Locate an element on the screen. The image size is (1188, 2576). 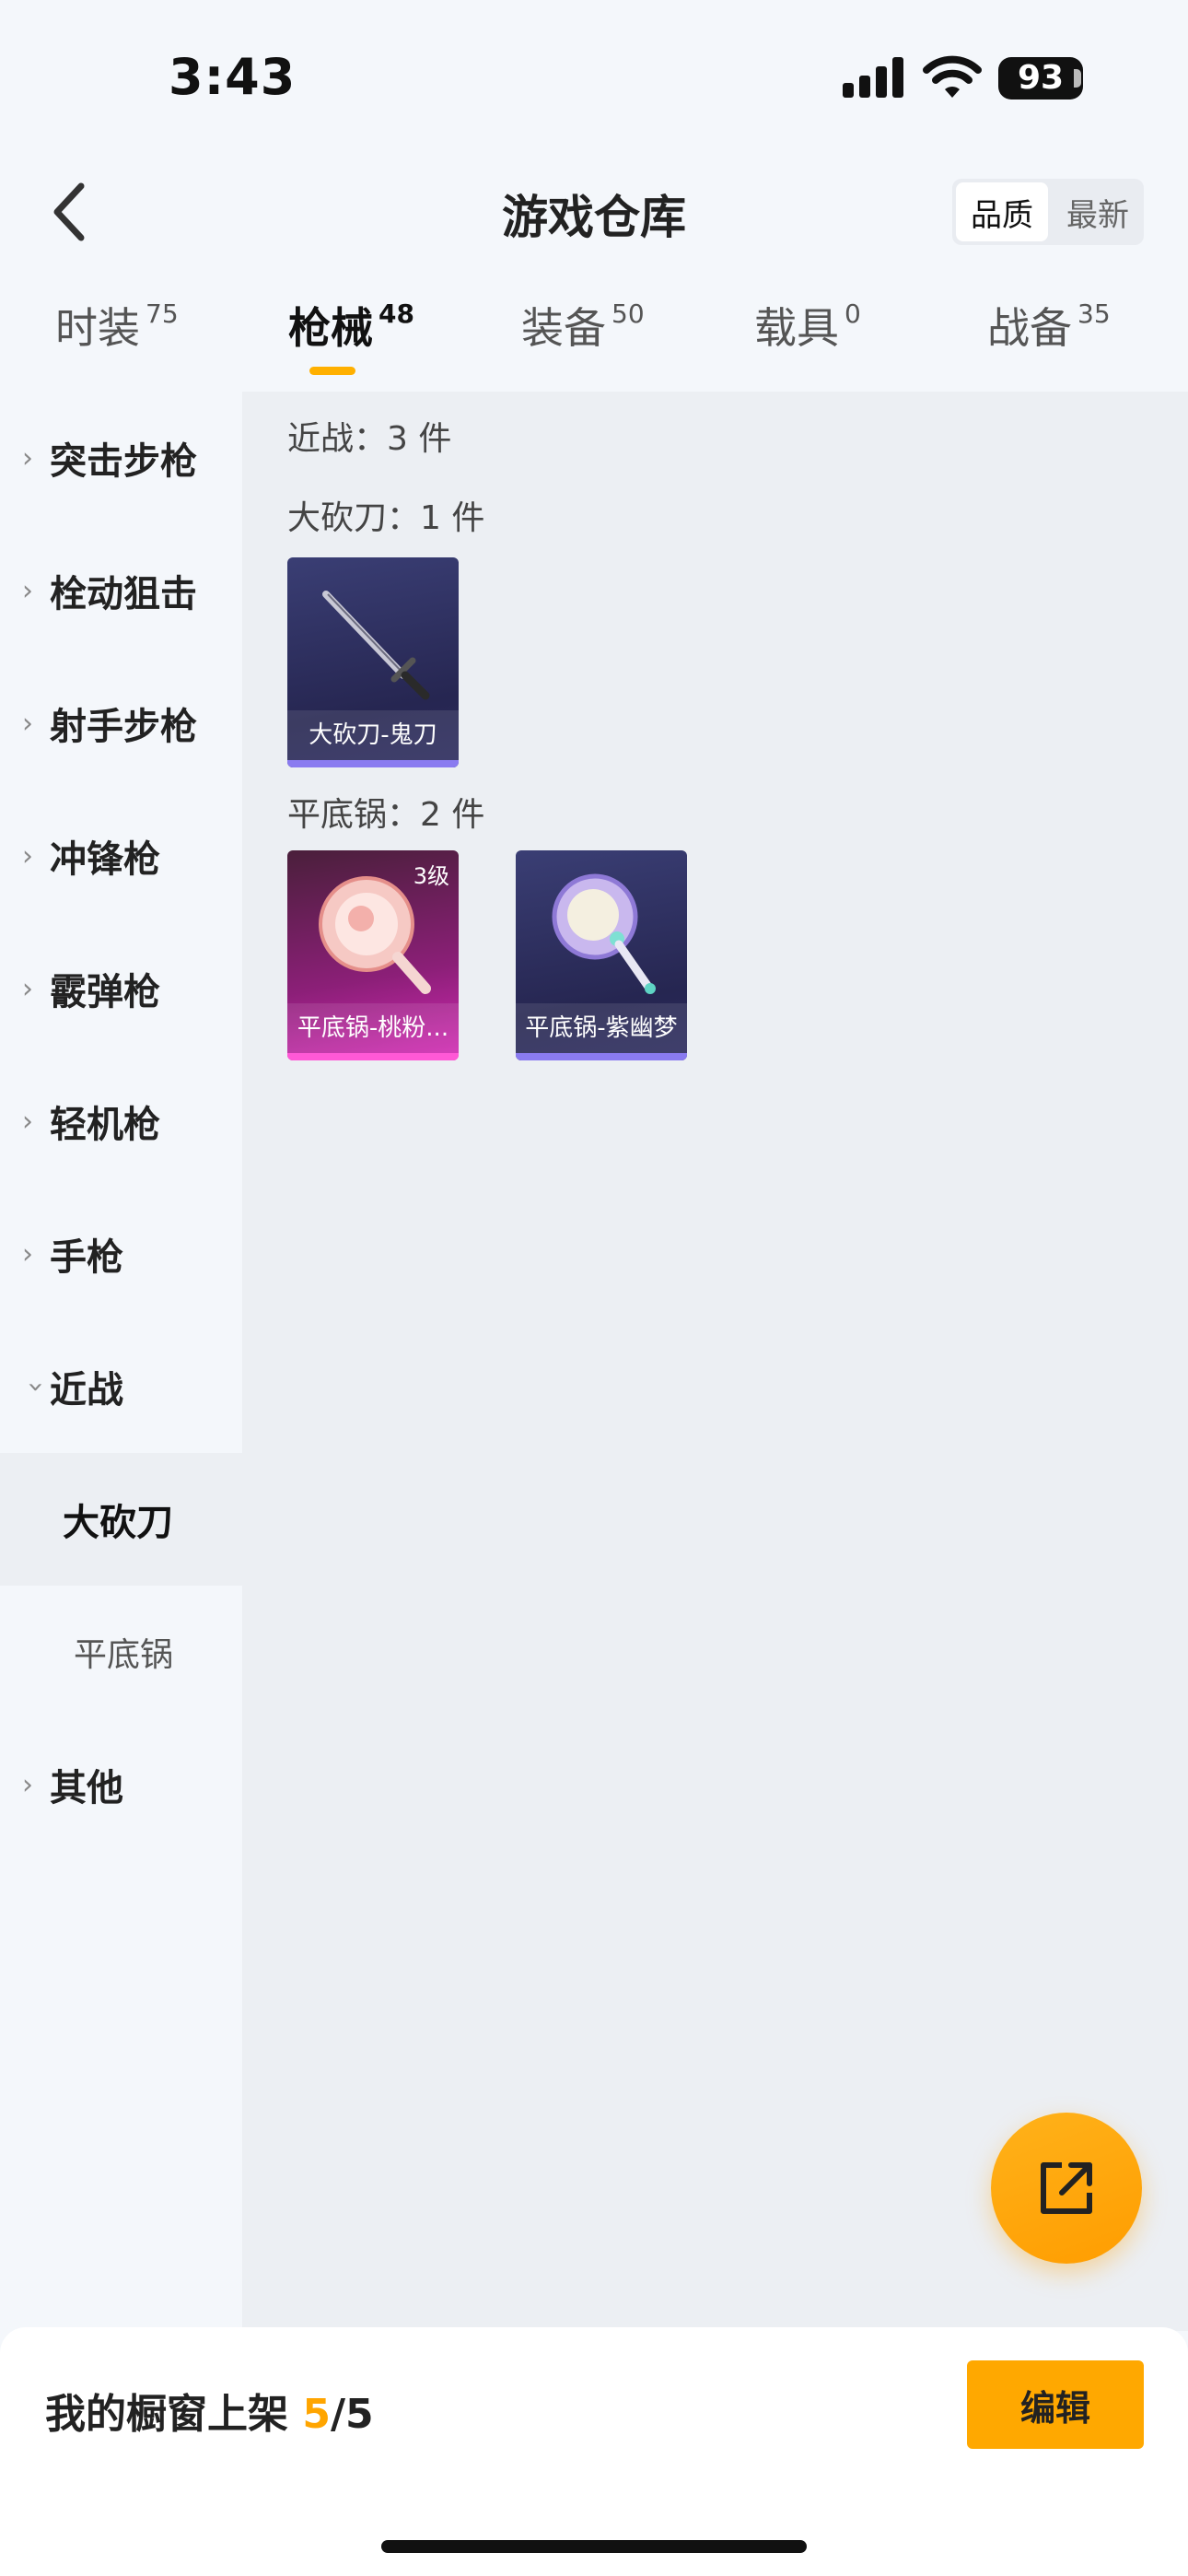
cellular-signal-icon is located at coordinates (873, 77).